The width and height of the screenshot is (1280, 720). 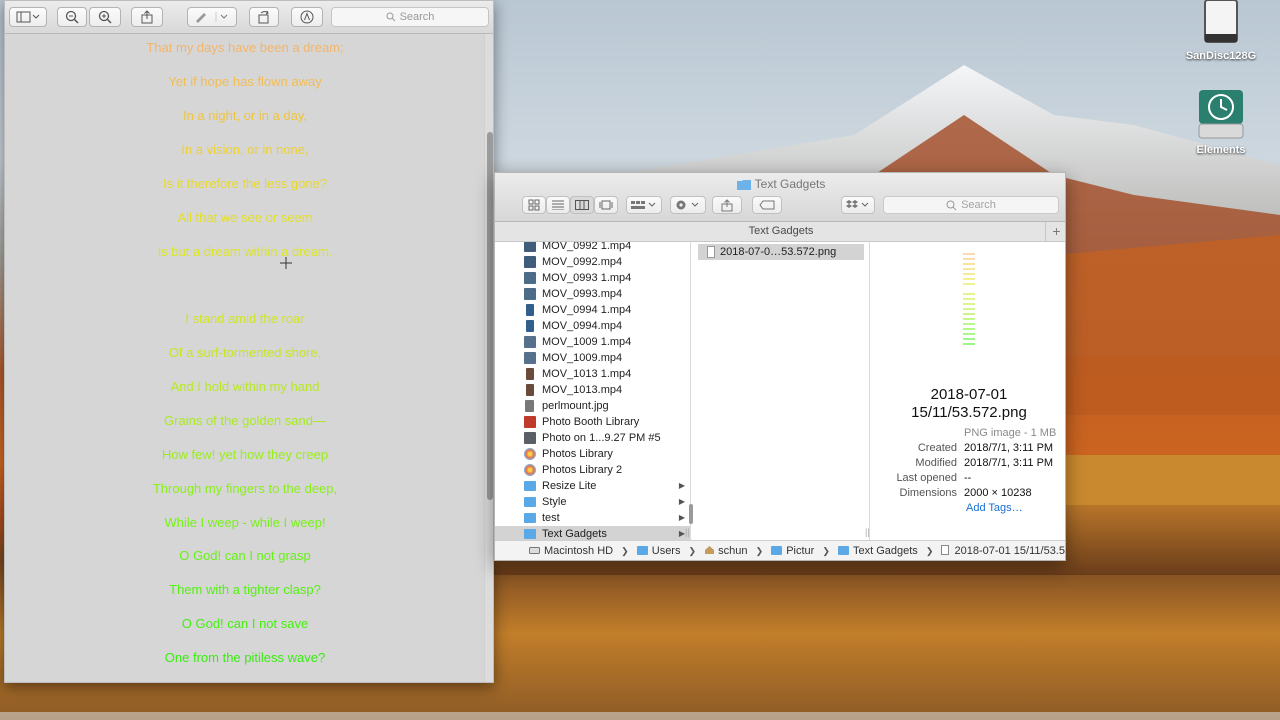 What do you see at coordinates (688, 205) in the screenshot?
I see `action-menu-button` at bounding box center [688, 205].